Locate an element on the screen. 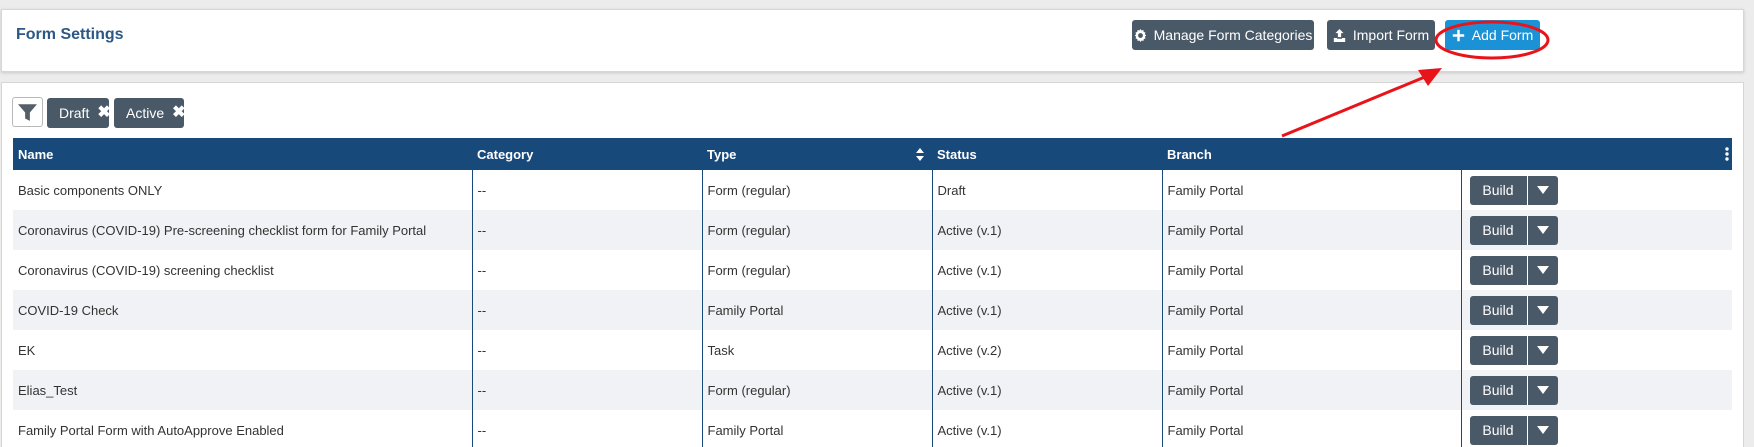 The height and width of the screenshot is (447, 1754). cell-status: Active (v.2) is located at coordinates (1046, 350).